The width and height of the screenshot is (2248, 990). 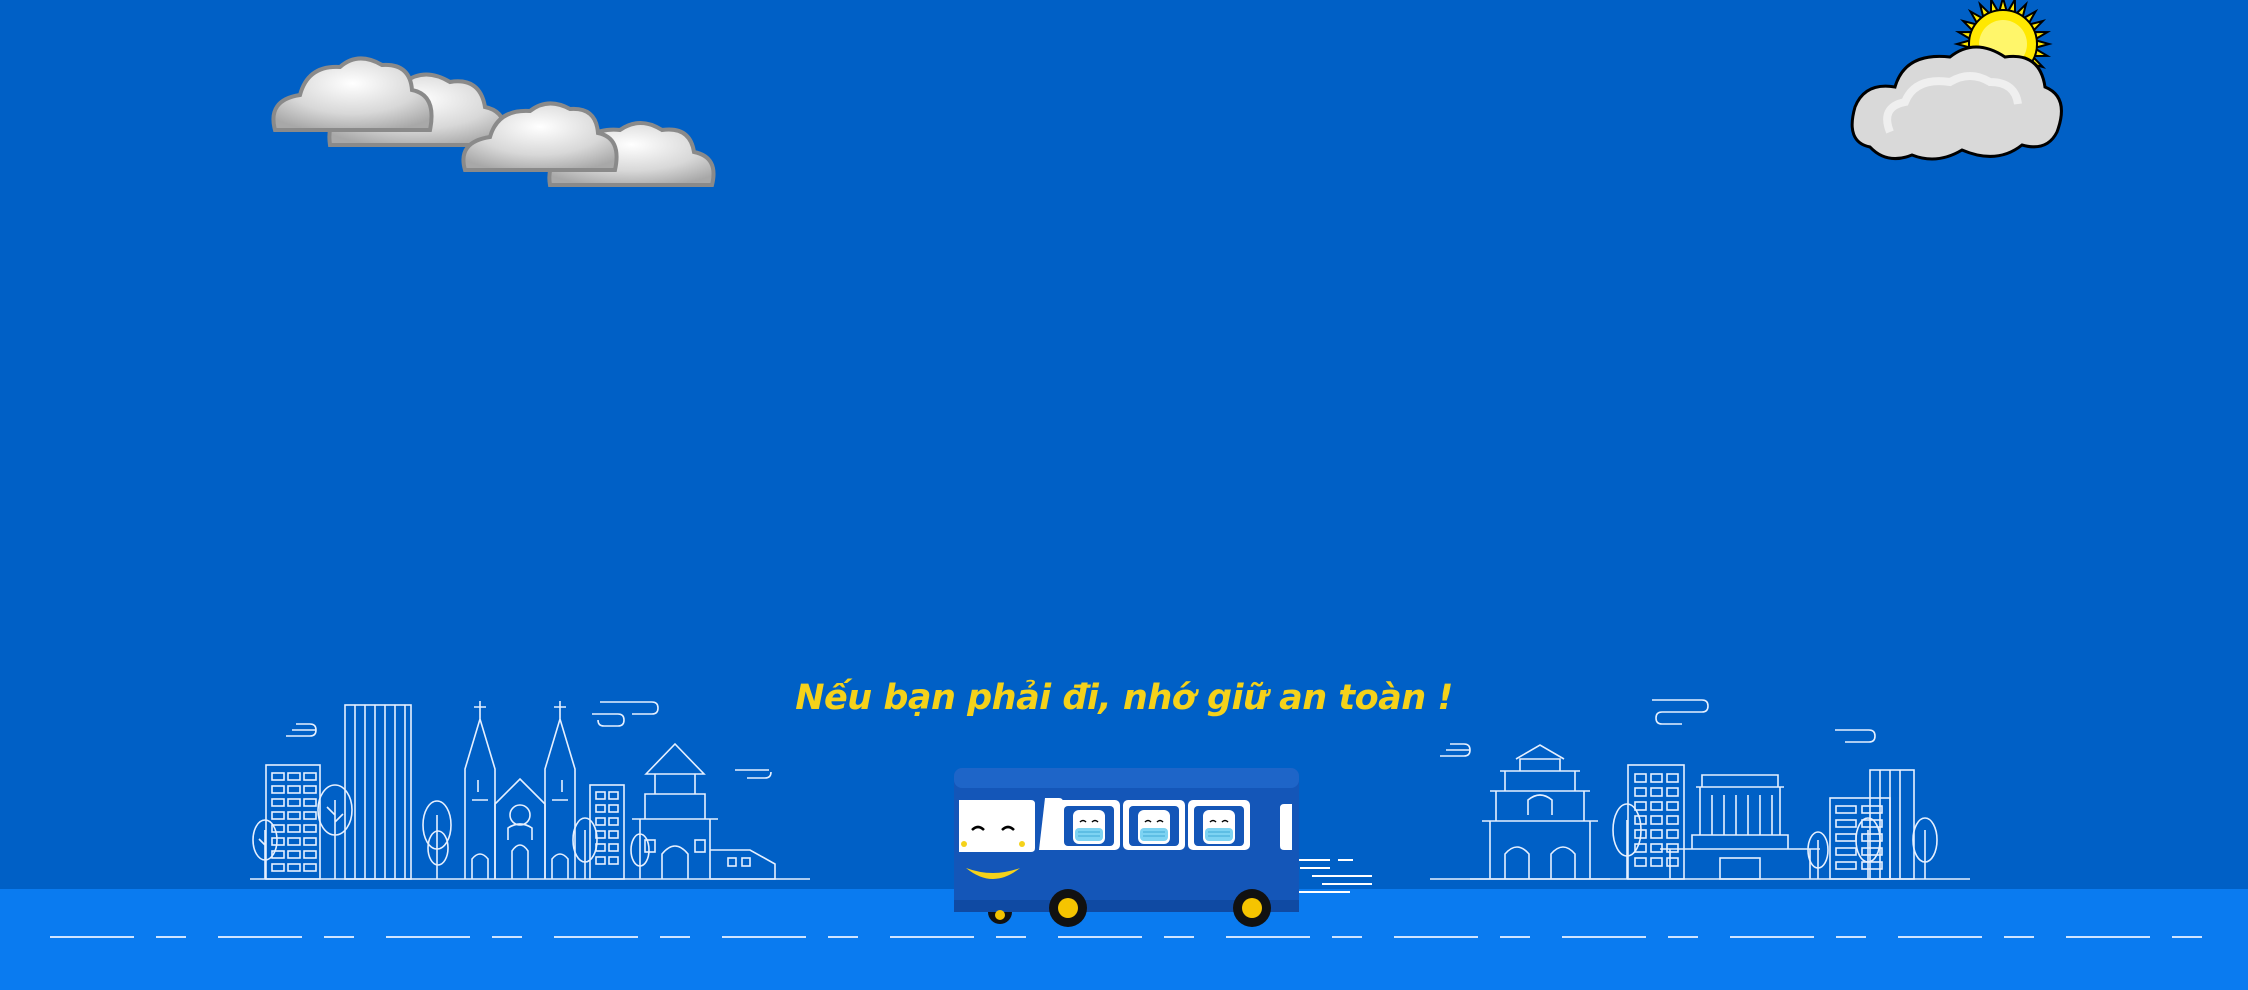 I want to click on speed-lines, so click(x=1331, y=876).